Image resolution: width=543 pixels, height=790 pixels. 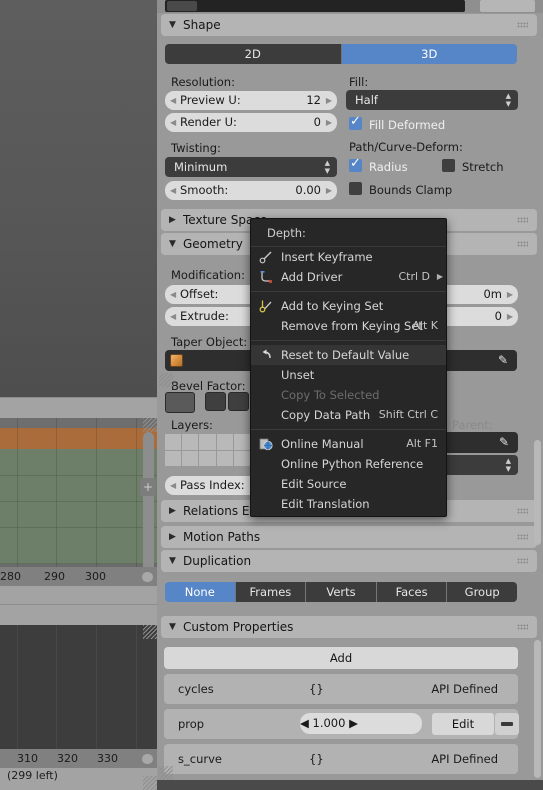 What do you see at coordinates (166, 773) in the screenshot?
I see `panel-grip` at bounding box center [166, 773].